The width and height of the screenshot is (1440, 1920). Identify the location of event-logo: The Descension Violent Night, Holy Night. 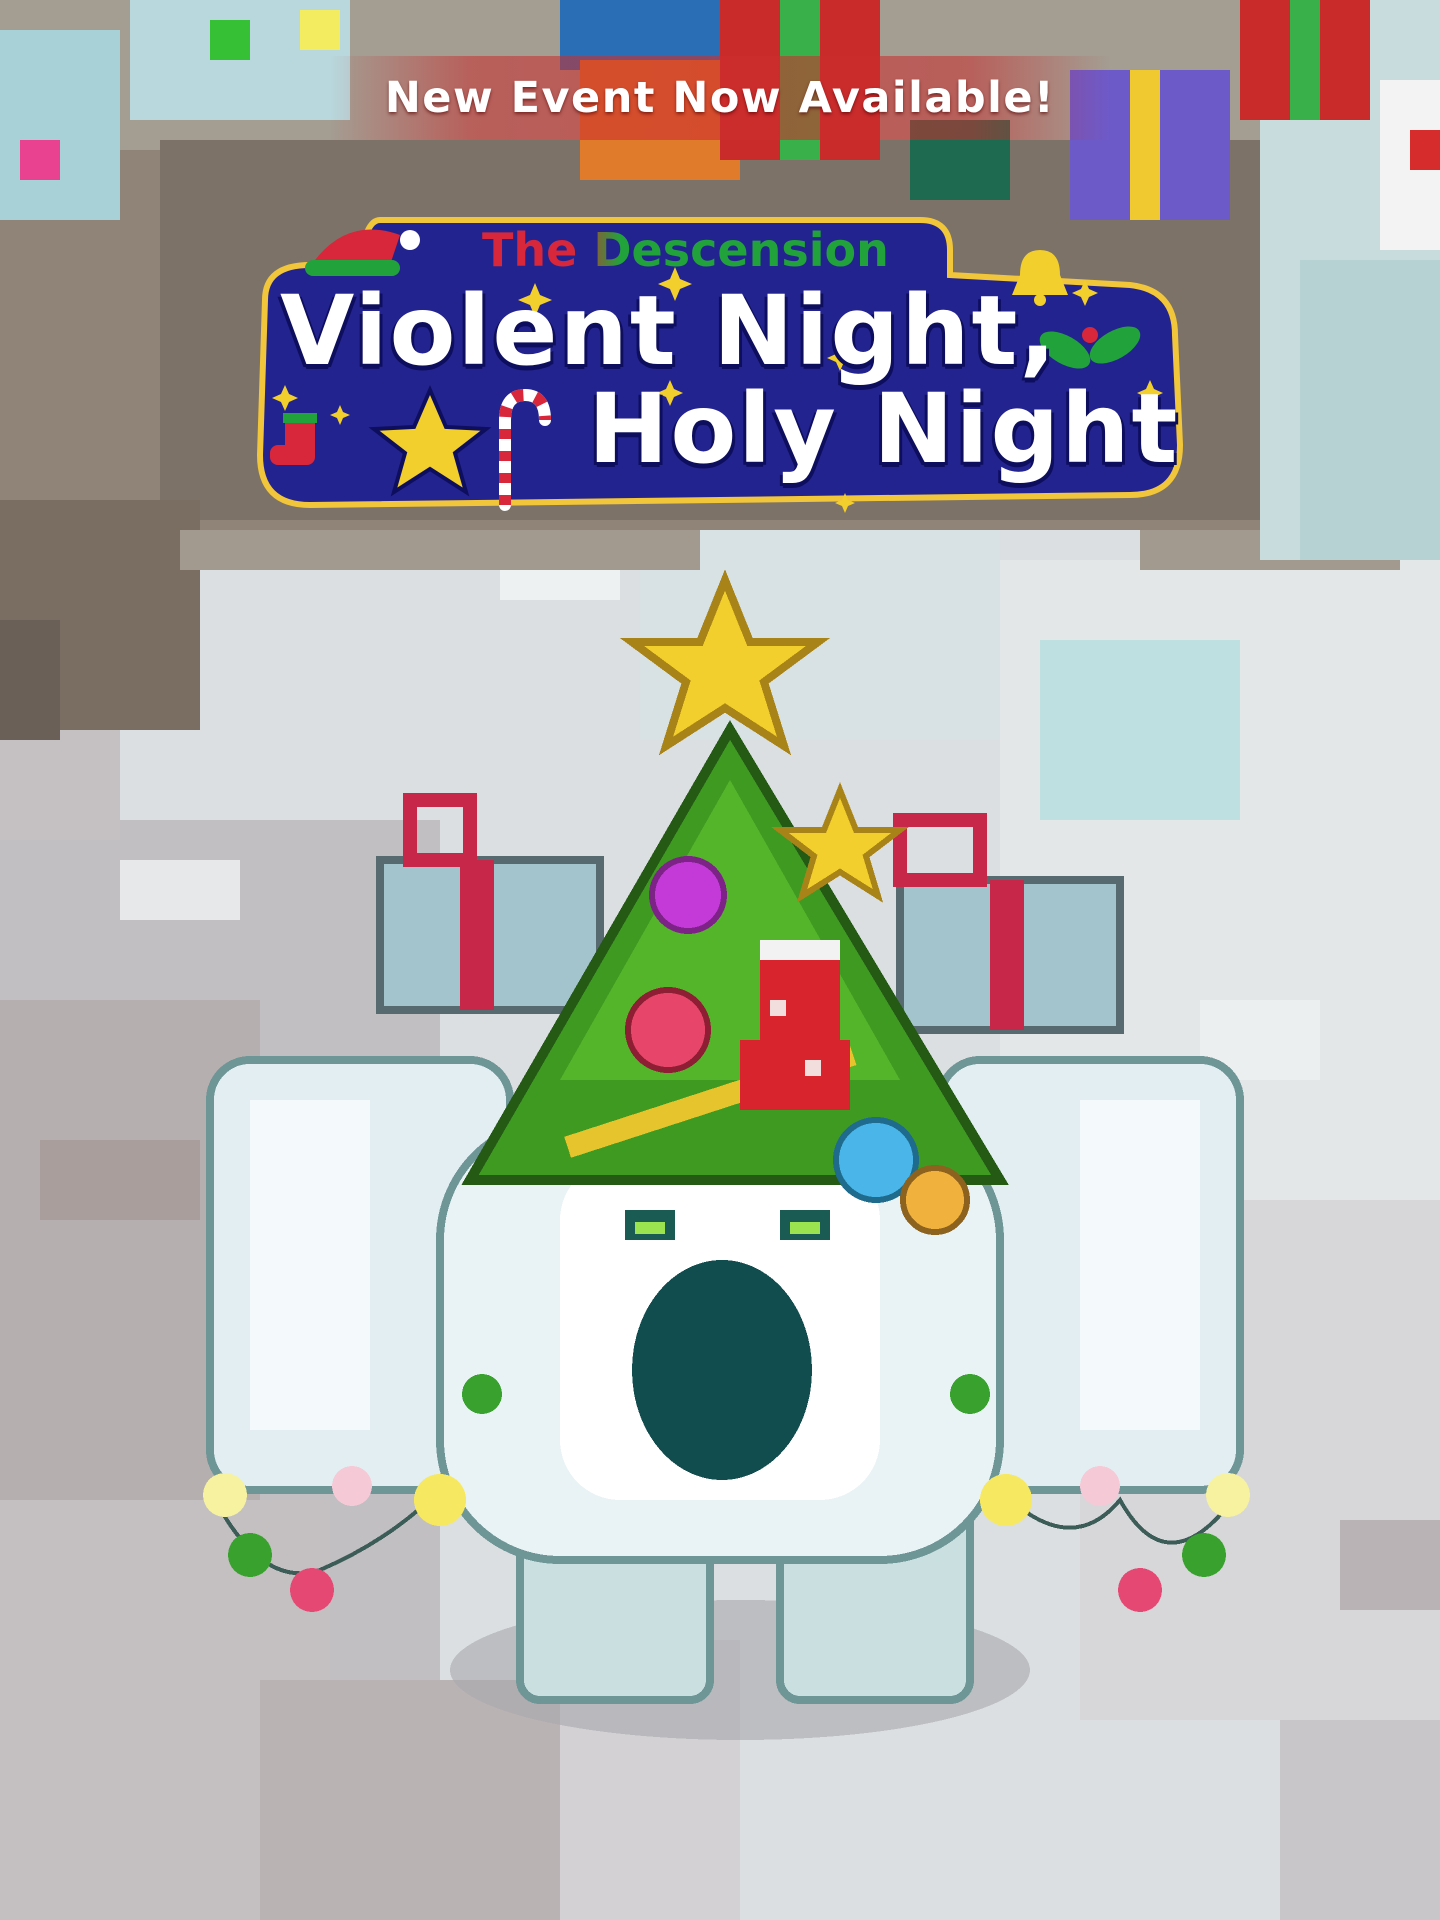
(725, 370).